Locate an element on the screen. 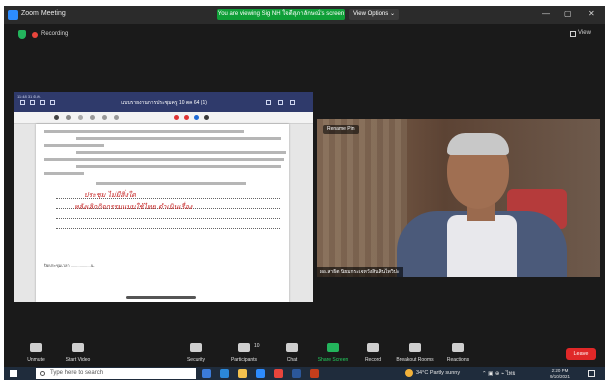  share-screen-icon is located at coordinates (333, 347).